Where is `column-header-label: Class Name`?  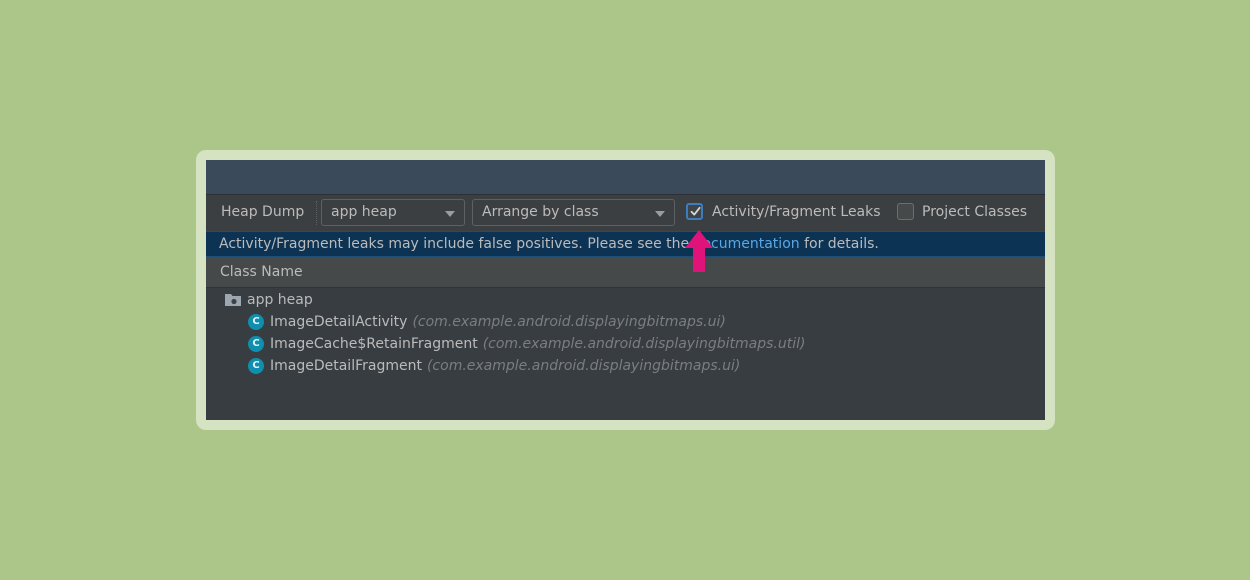
column-header-label: Class Name is located at coordinates (261, 272).